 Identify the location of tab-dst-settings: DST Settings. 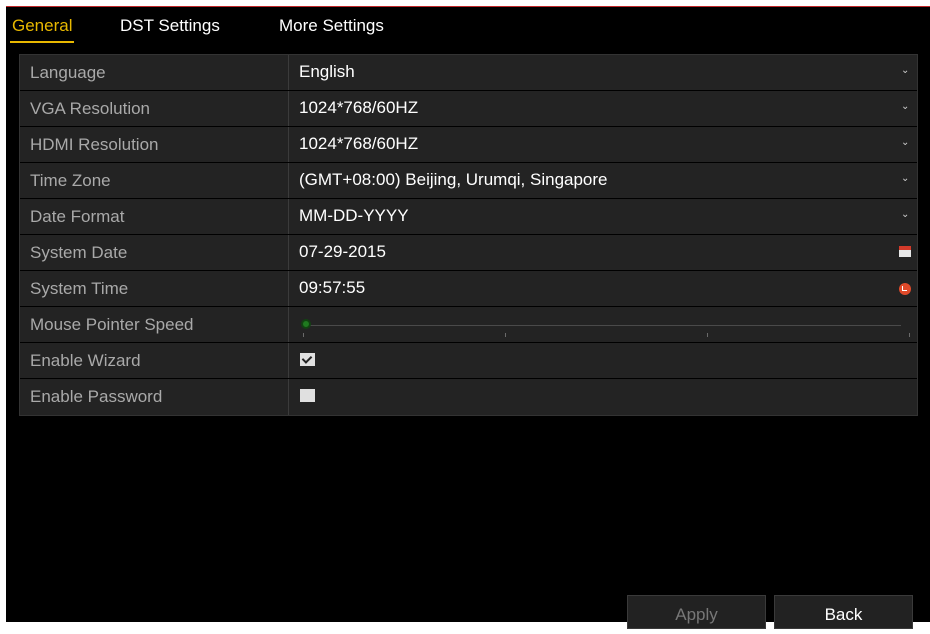
(170, 26).